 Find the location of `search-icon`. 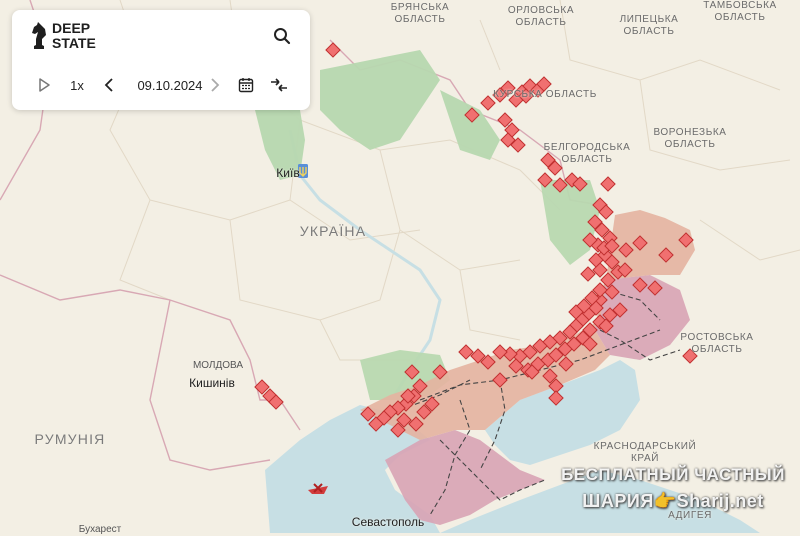

search-icon is located at coordinates (282, 36).